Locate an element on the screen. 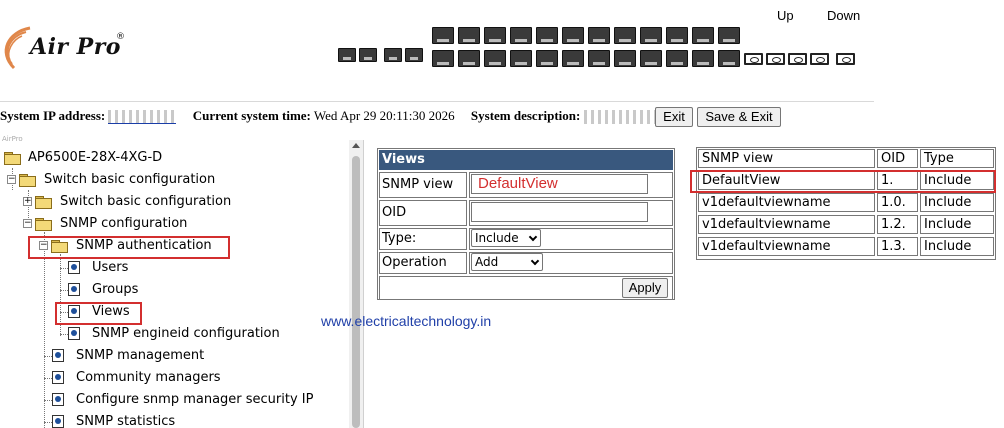 Image resolution: width=1004 pixels, height=428 pixels. expand-icon: + is located at coordinates (27, 201).